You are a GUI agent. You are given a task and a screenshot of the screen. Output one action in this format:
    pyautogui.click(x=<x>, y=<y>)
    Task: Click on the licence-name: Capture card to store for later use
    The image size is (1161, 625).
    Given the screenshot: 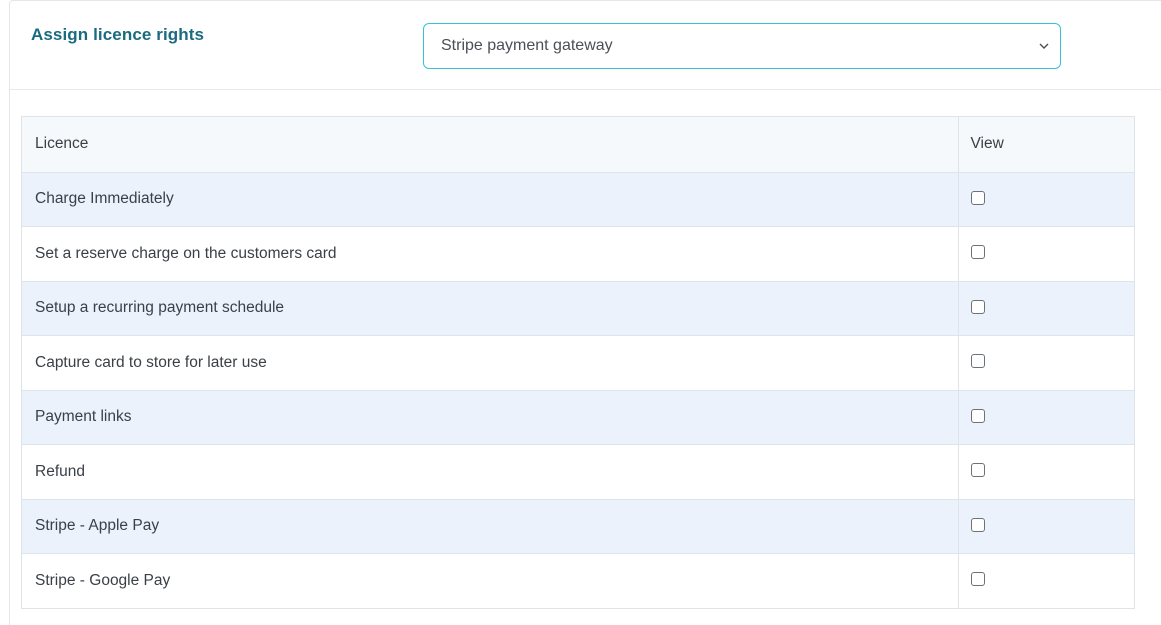 What is the action you would take?
    pyautogui.click(x=490, y=363)
    